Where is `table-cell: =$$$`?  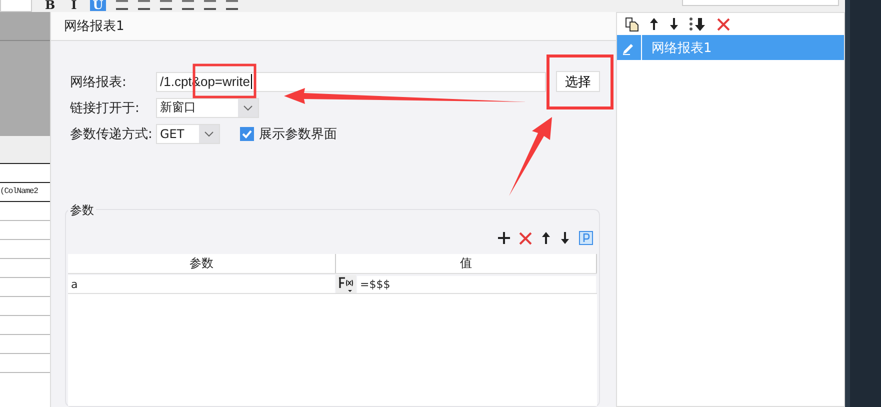
table-cell: =$$$ is located at coordinates (476, 284).